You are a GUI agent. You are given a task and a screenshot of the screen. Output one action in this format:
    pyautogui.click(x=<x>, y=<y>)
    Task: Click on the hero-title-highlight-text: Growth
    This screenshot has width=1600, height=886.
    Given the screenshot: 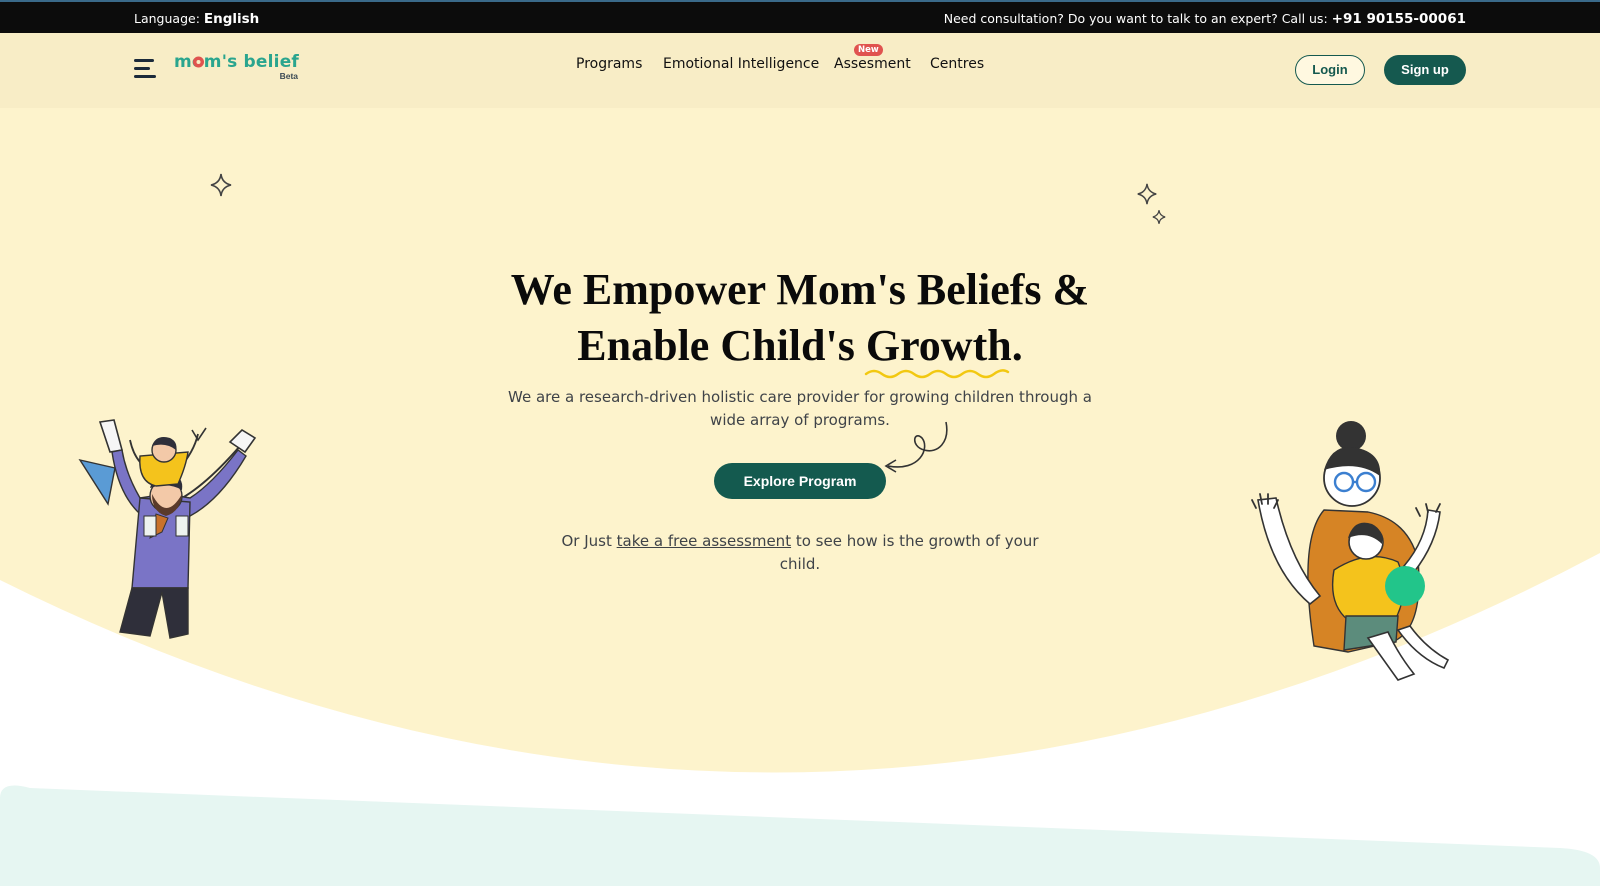 What is the action you would take?
    pyautogui.click(x=938, y=345)
    